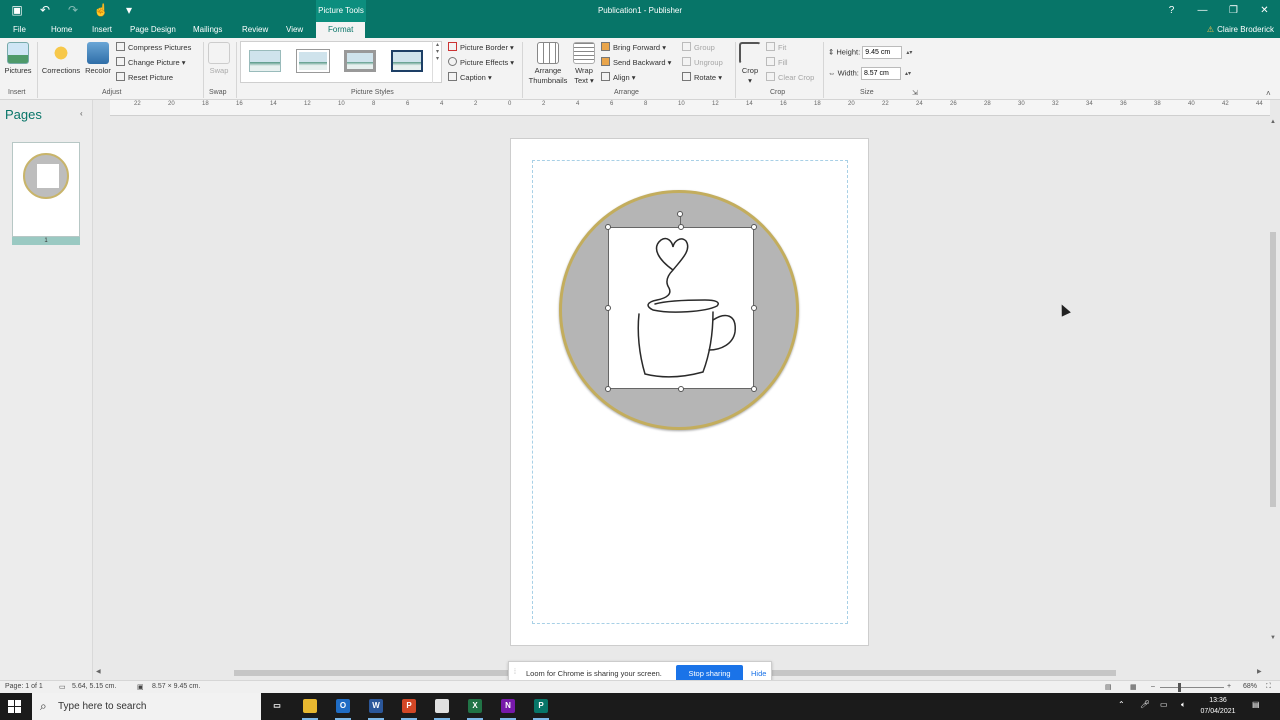  I want to click on tab-format: Format, so click(341, 30).